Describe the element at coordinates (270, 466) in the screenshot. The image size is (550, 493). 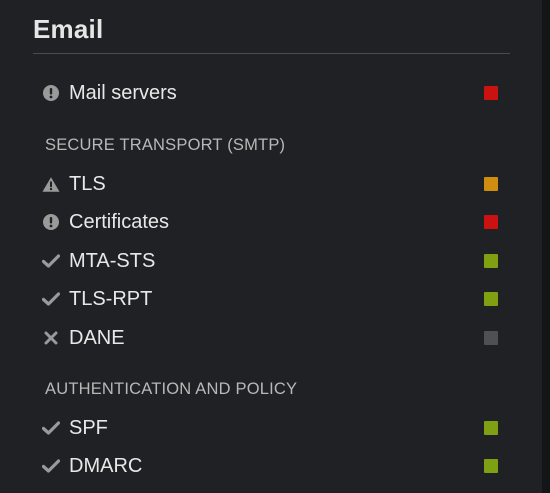
I see `check-row-dmarc: DMARC` at that location.